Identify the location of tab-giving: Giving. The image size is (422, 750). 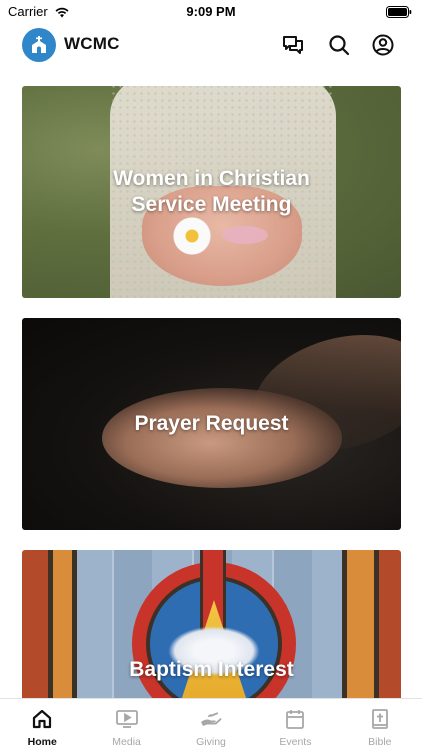
(211, 724).